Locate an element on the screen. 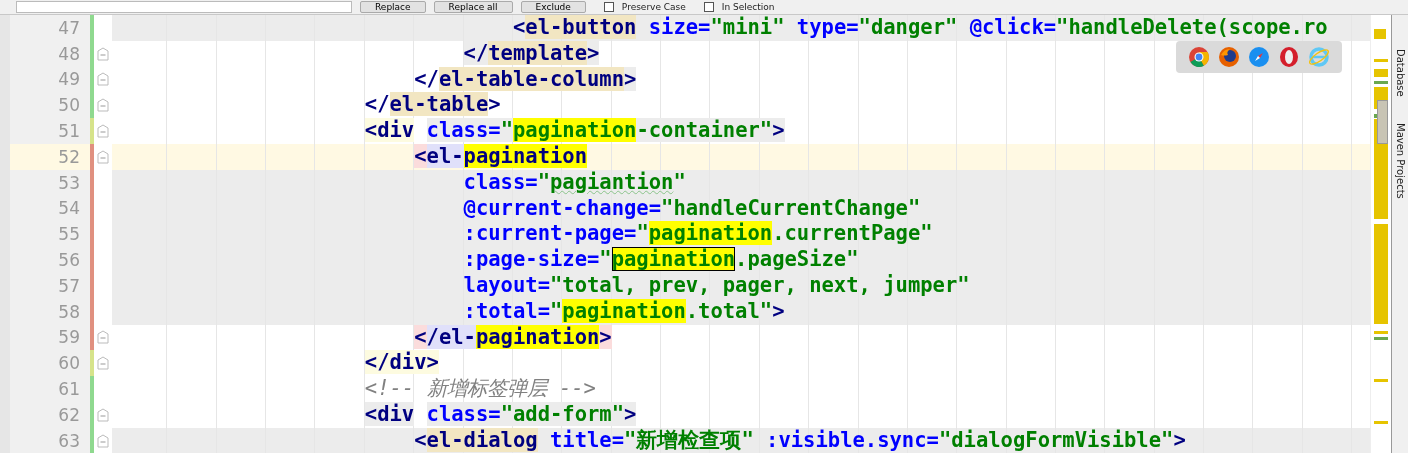  line-number: 51 is located at coordinates (69, 131).